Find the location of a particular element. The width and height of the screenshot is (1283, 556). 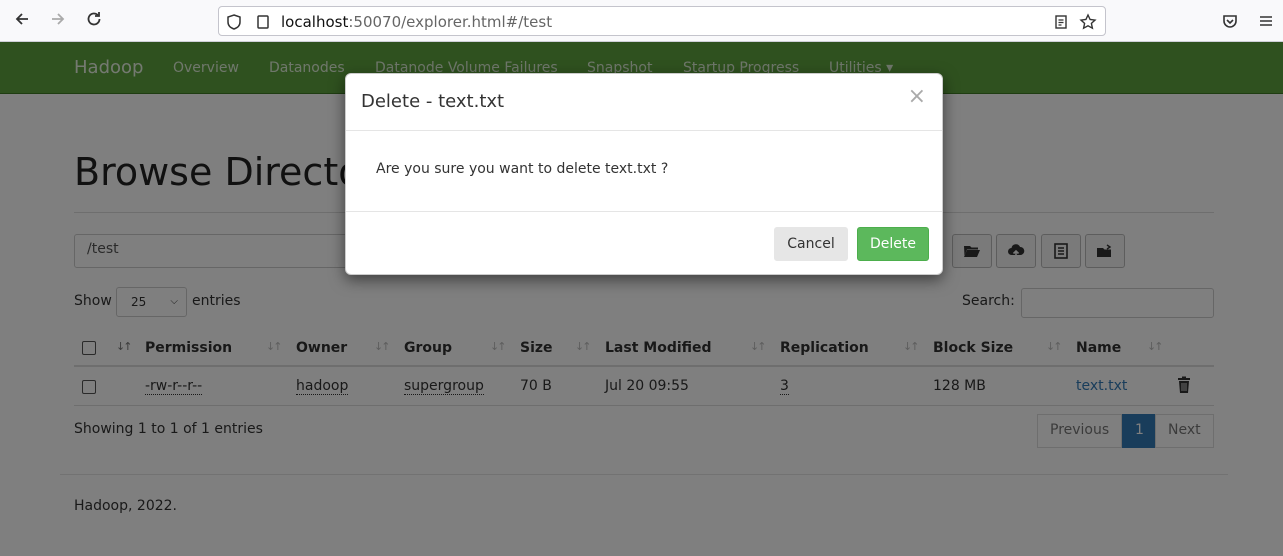

pocket-icon is located at coordinates (1230, 21).